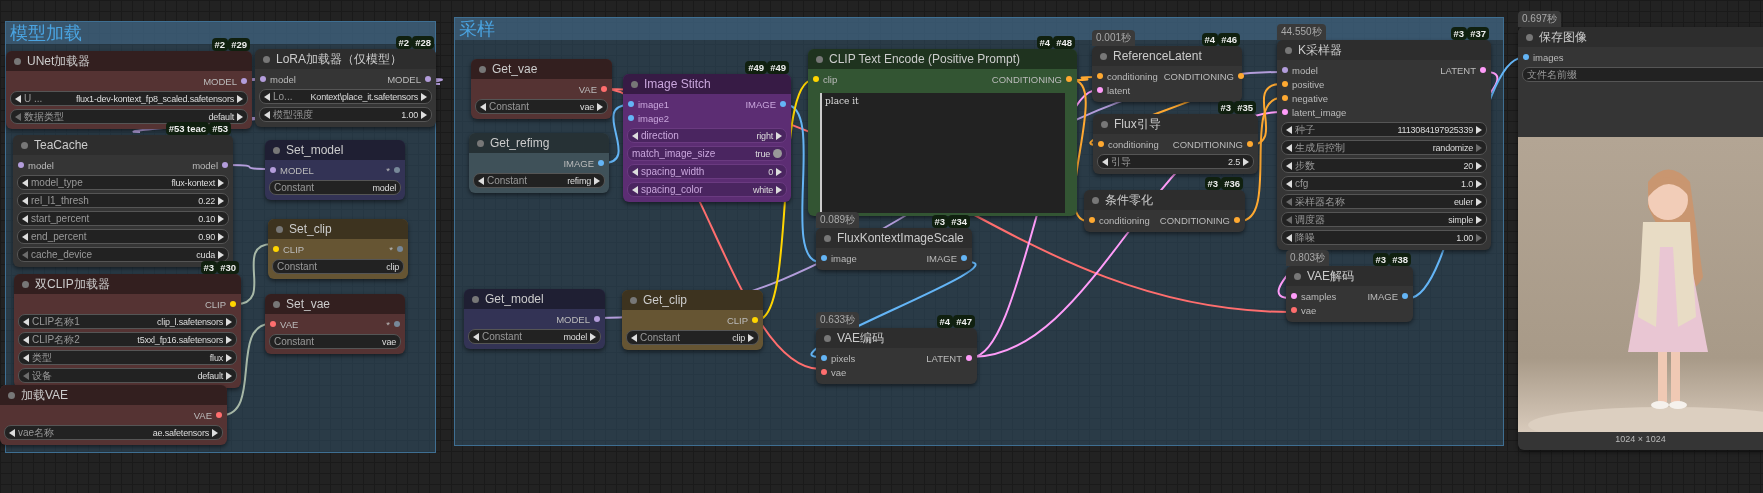 This screenshot has width=1763, height=493. Describe the element at coordinates (677, 84) in the screenshot. I see `node-title: Image Stitch` at that location.